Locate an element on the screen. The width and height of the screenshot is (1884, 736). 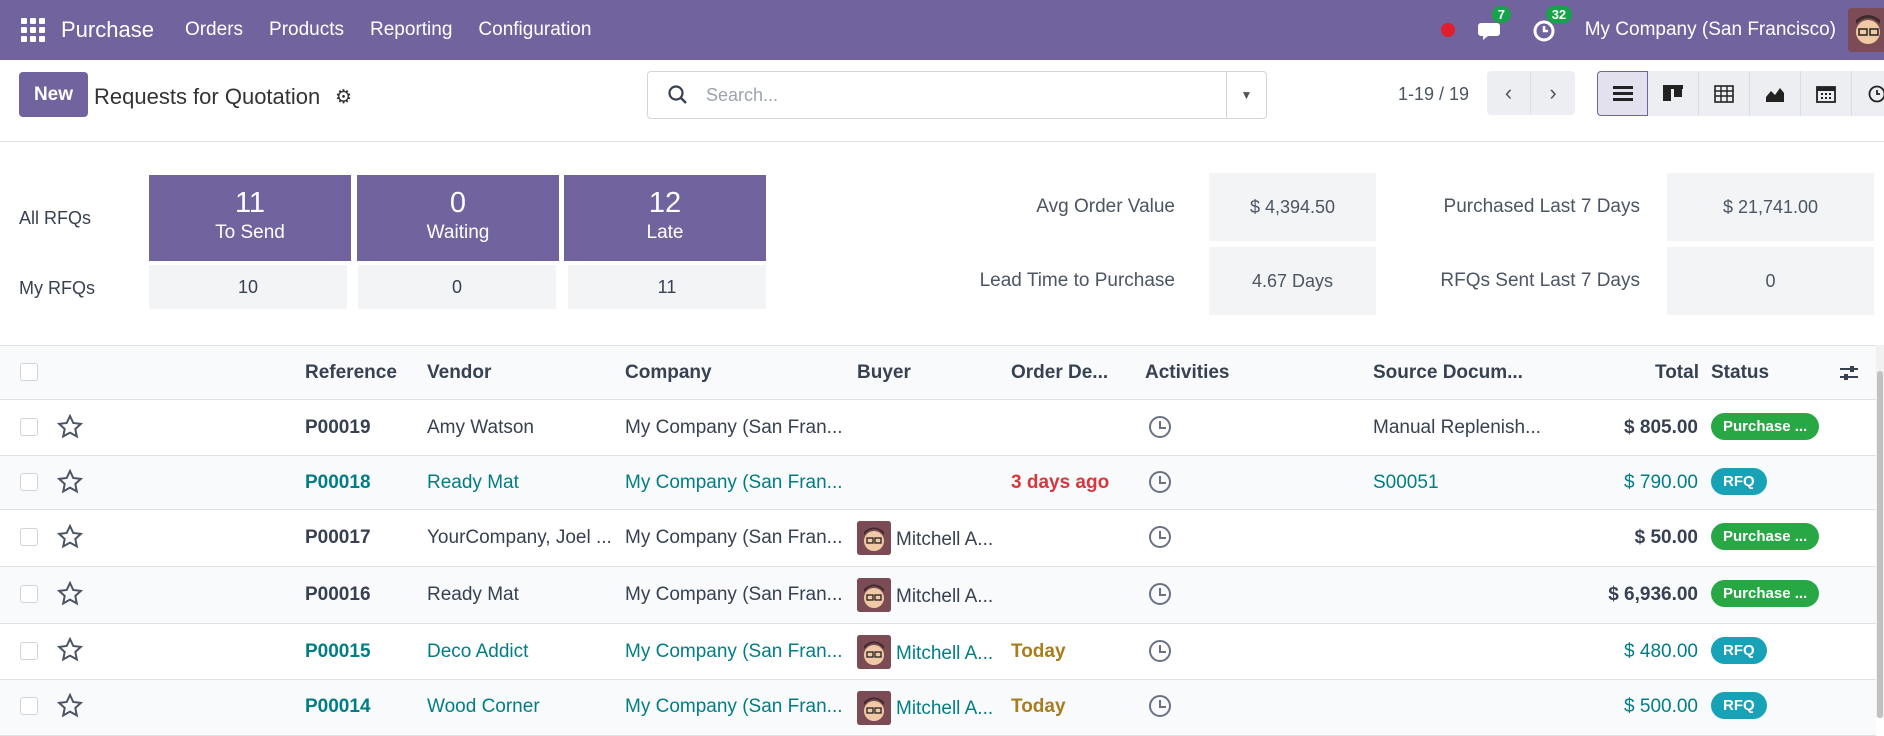
row-total: $ 6,936.00 is located at coordinates (1618, 595).